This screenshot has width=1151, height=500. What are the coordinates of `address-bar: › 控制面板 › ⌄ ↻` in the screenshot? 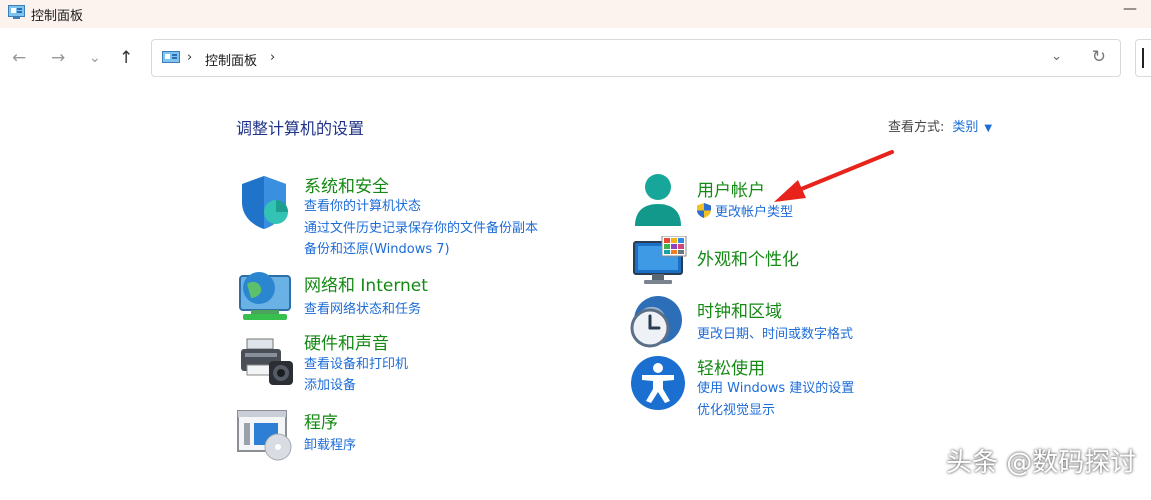 It's located at (636, 58).